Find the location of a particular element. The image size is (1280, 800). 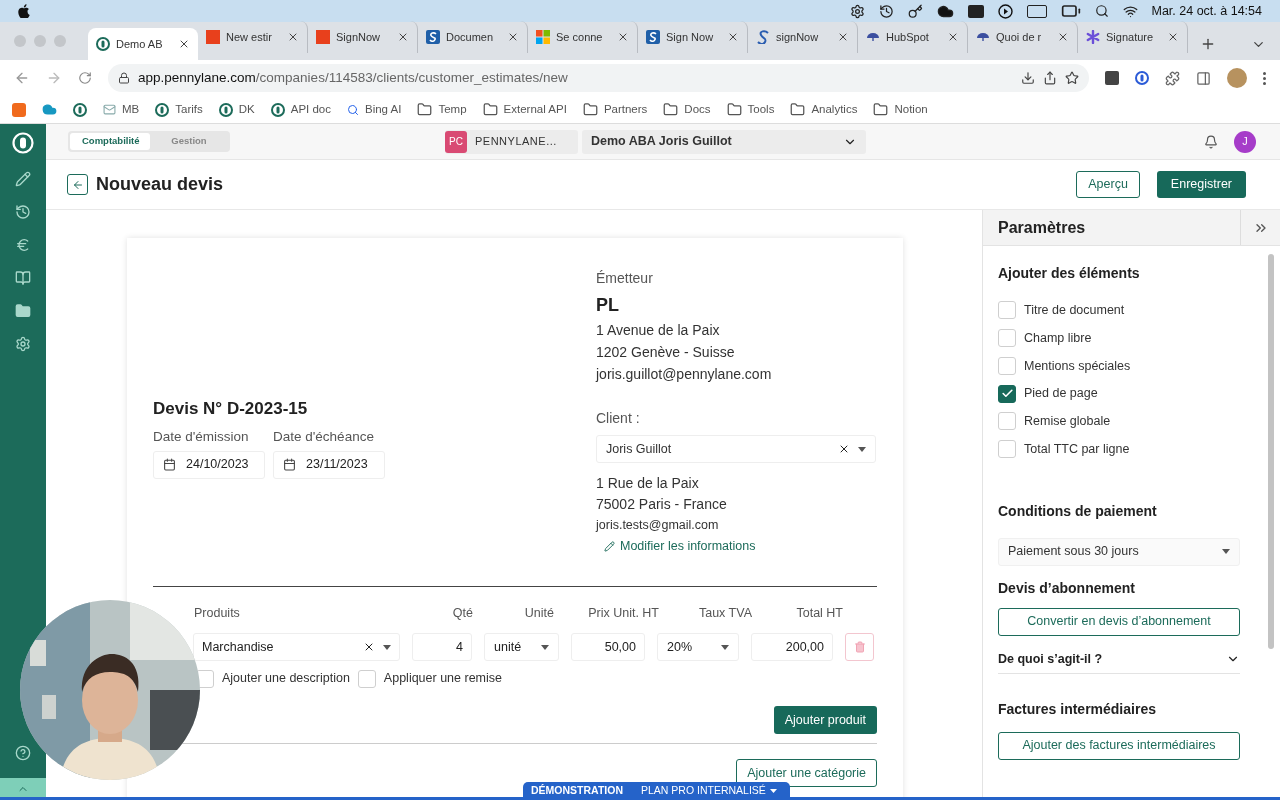

euro-icon is located at coordinates (23, 245).